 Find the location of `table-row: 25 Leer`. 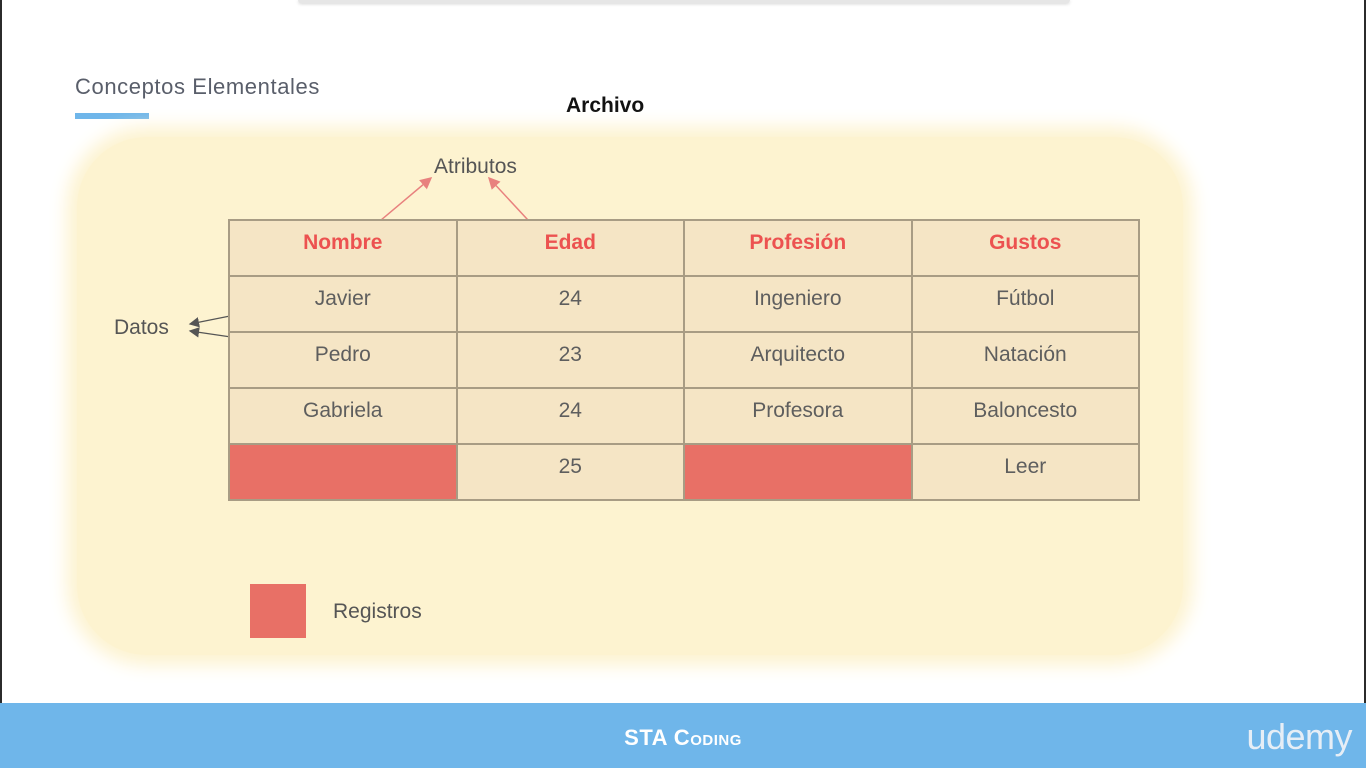

table-row: 25 Leer is located at coordinates (684, 472).